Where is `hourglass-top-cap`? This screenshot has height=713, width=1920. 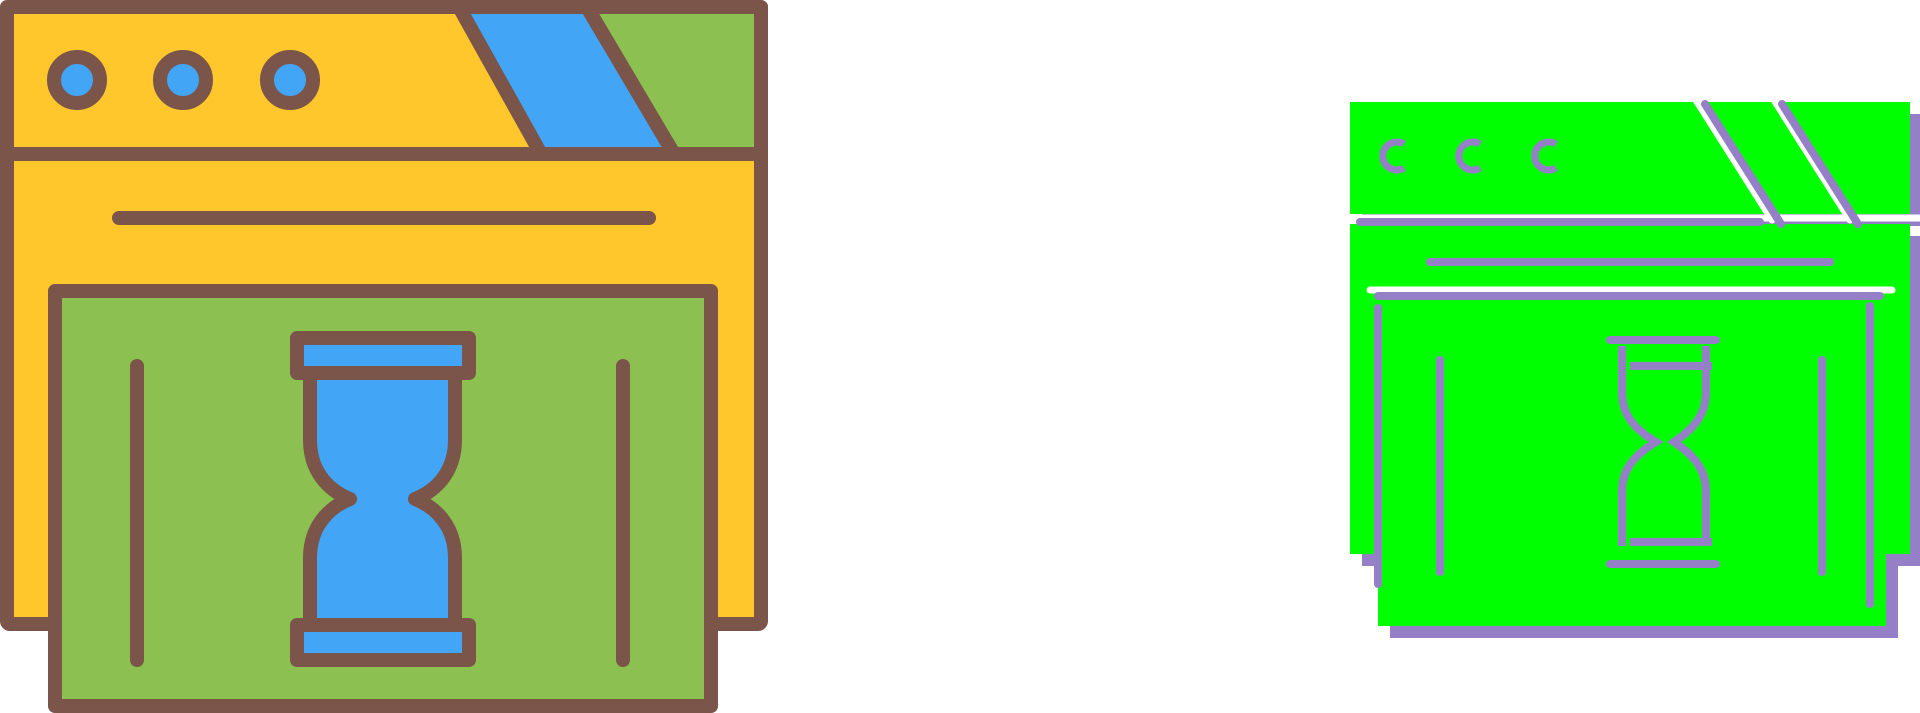 hourglass-top-cap is located at coordinates (383, 355).